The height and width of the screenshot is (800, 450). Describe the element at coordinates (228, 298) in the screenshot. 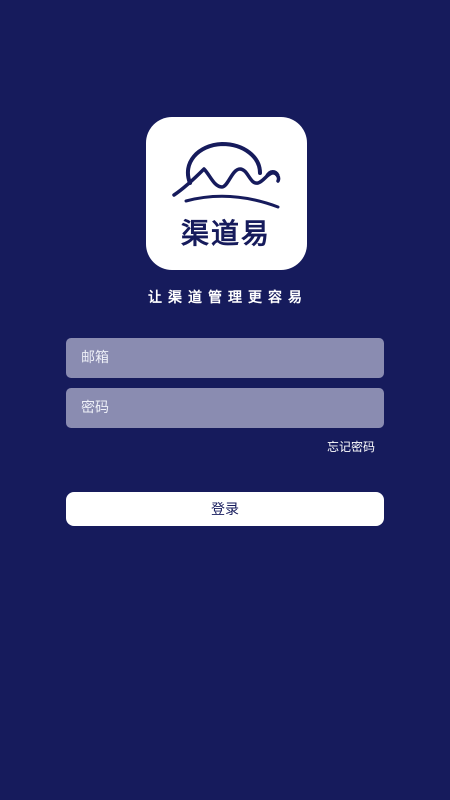

I see `app-slogan: 让渠道管理更容易` at that location.